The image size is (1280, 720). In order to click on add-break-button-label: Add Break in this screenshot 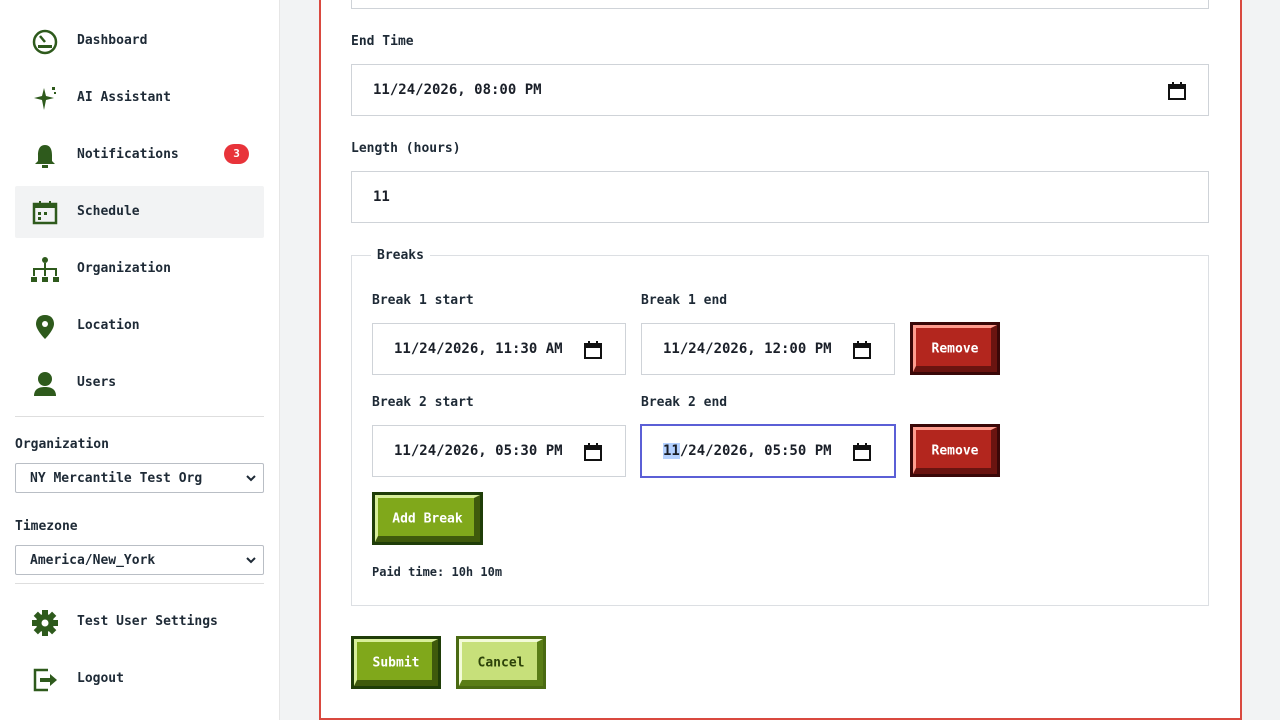, I will do `click(427, 518)`.